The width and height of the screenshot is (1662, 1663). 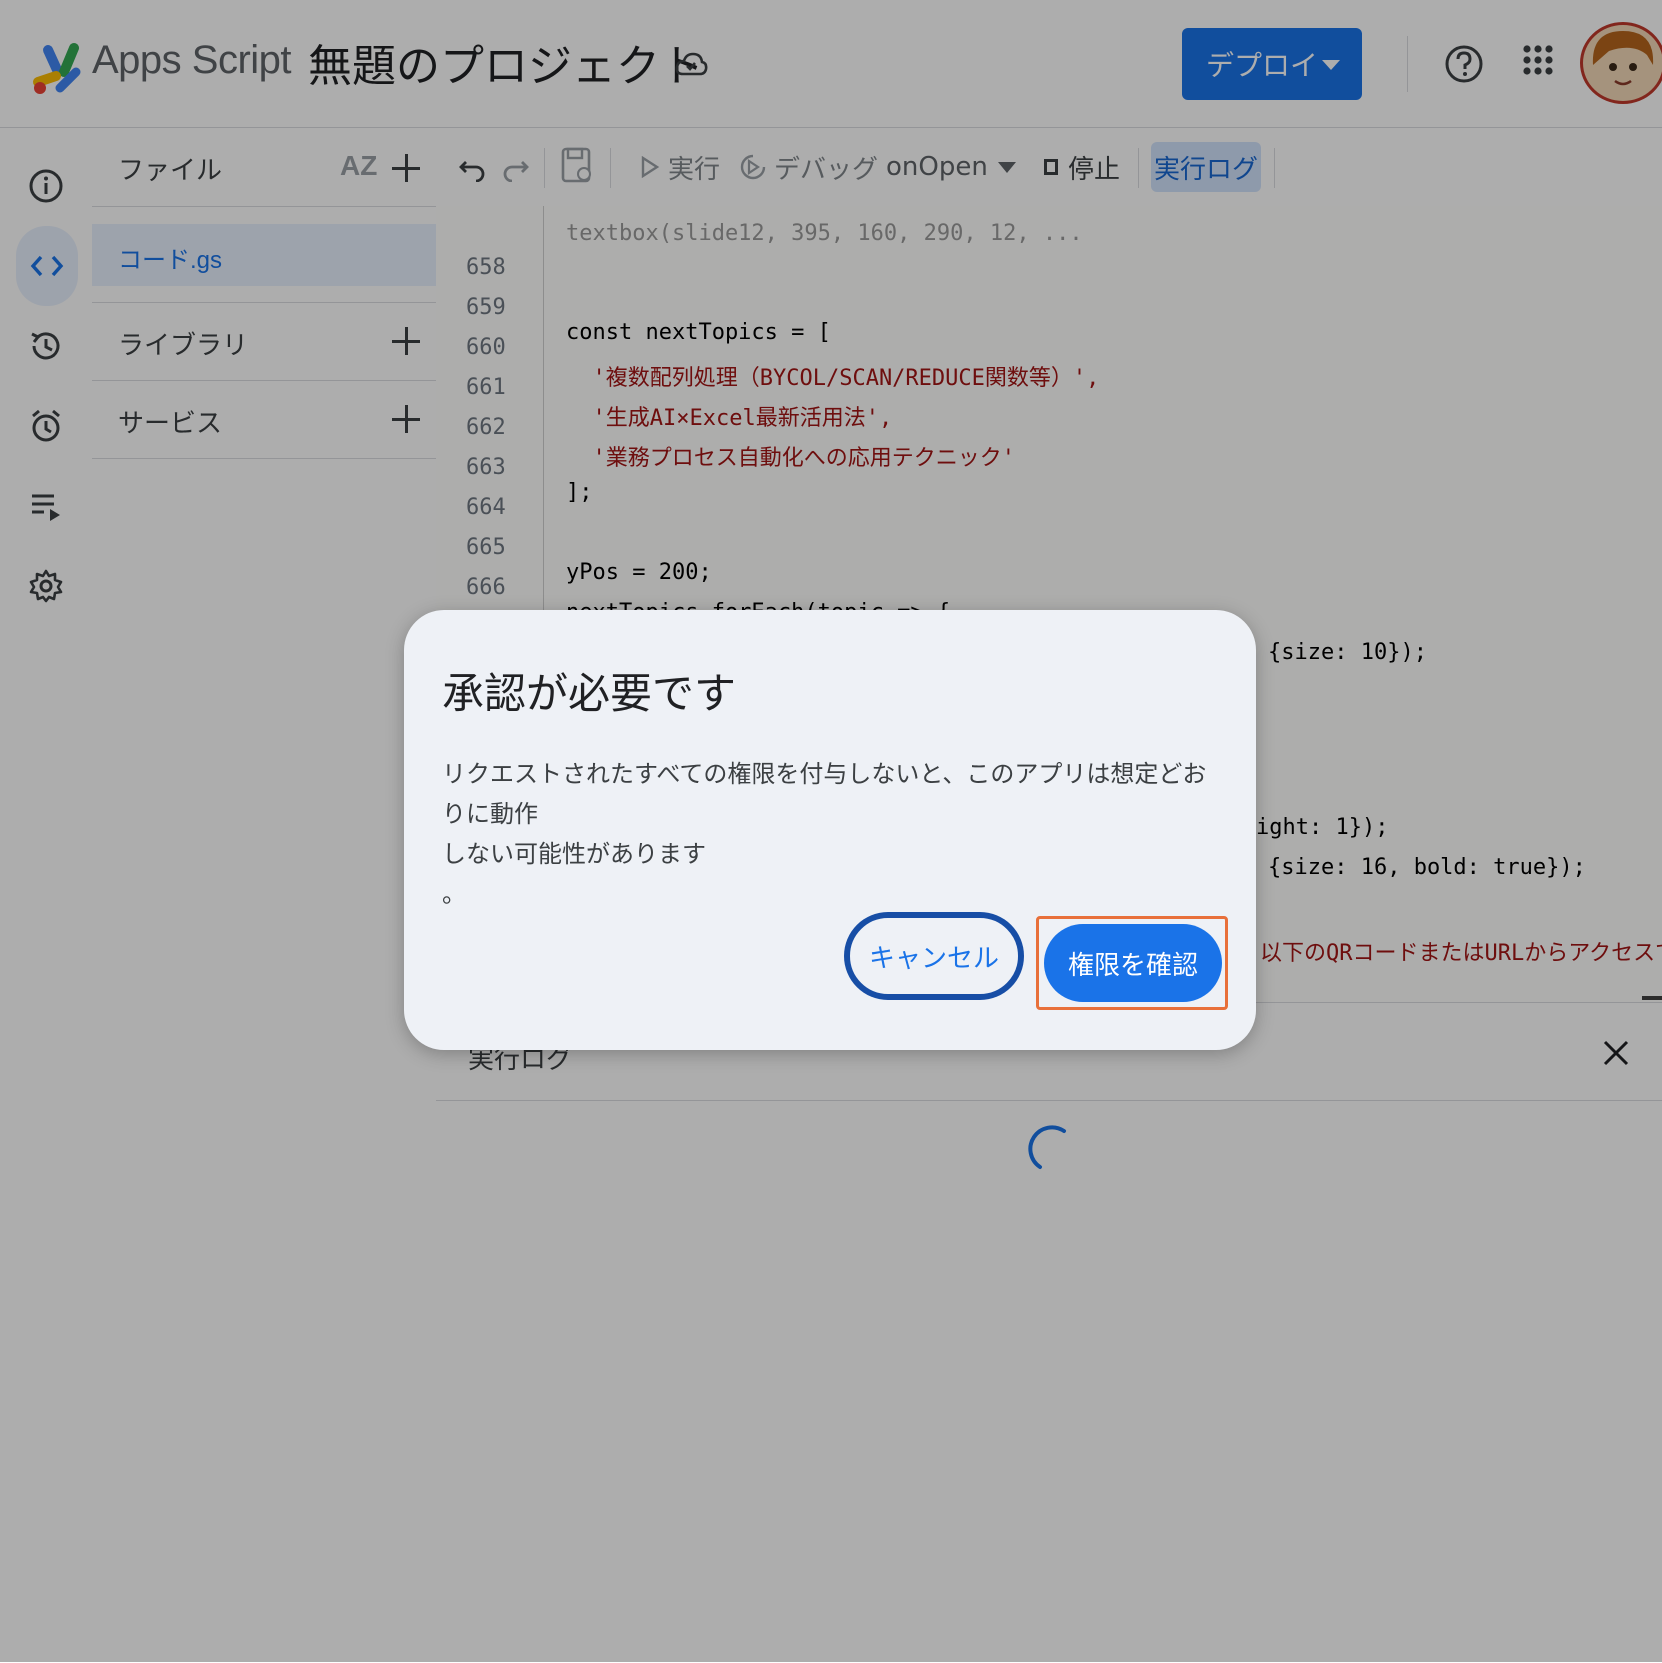 I want to click on cancel-button: キャンセル, so click(x=934, y=956).